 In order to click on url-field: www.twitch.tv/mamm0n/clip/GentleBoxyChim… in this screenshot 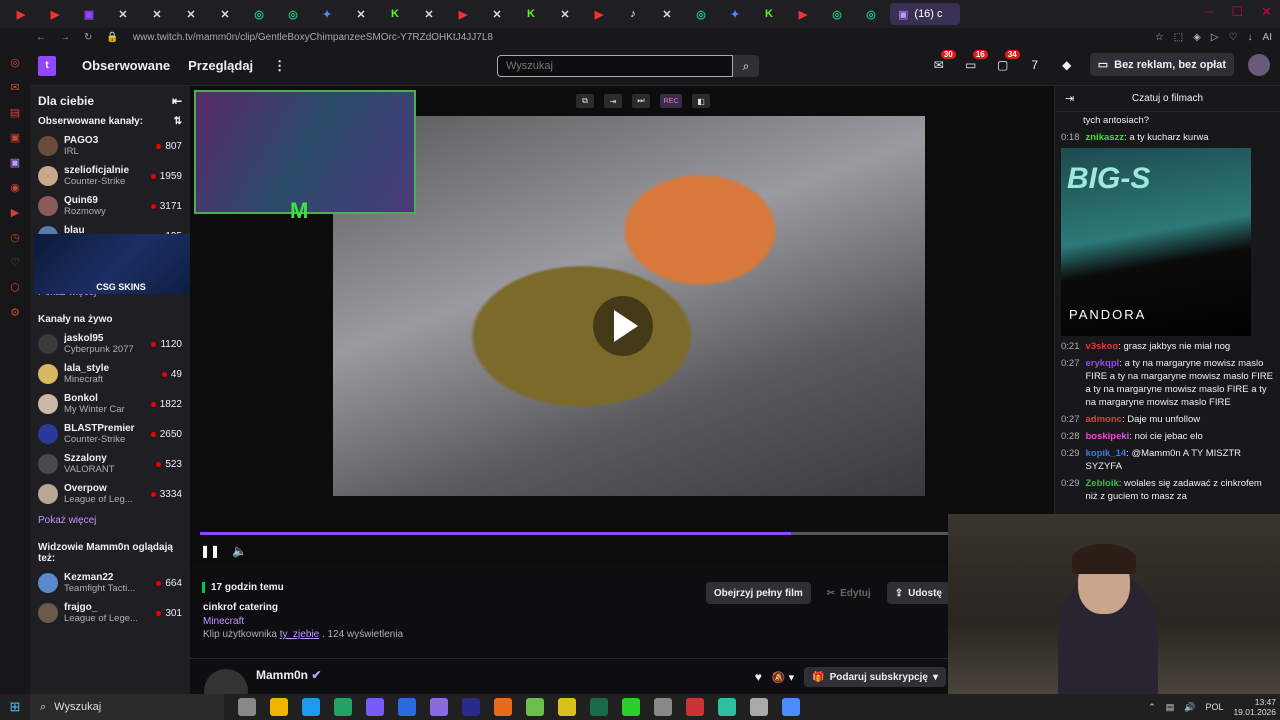, I will do `click(313, 37)`.